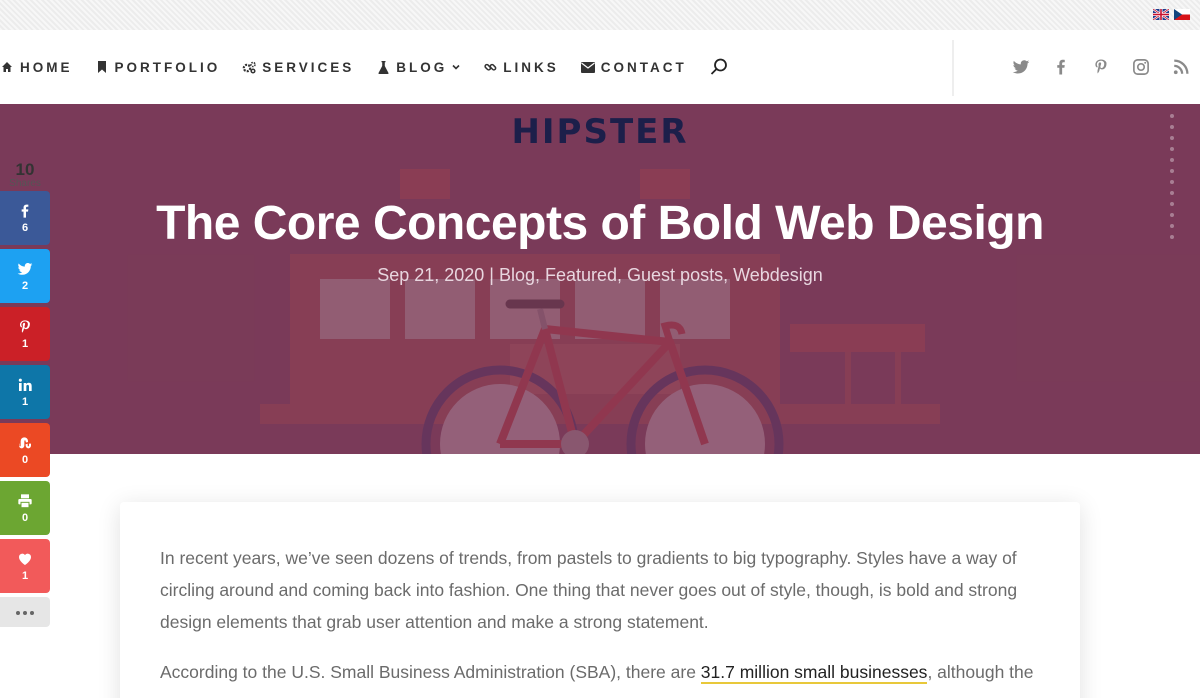  What do you see at coordinates (1172, 180) in the screenshot?
I see `dot-pattern` at bounding box center [1172, 180].